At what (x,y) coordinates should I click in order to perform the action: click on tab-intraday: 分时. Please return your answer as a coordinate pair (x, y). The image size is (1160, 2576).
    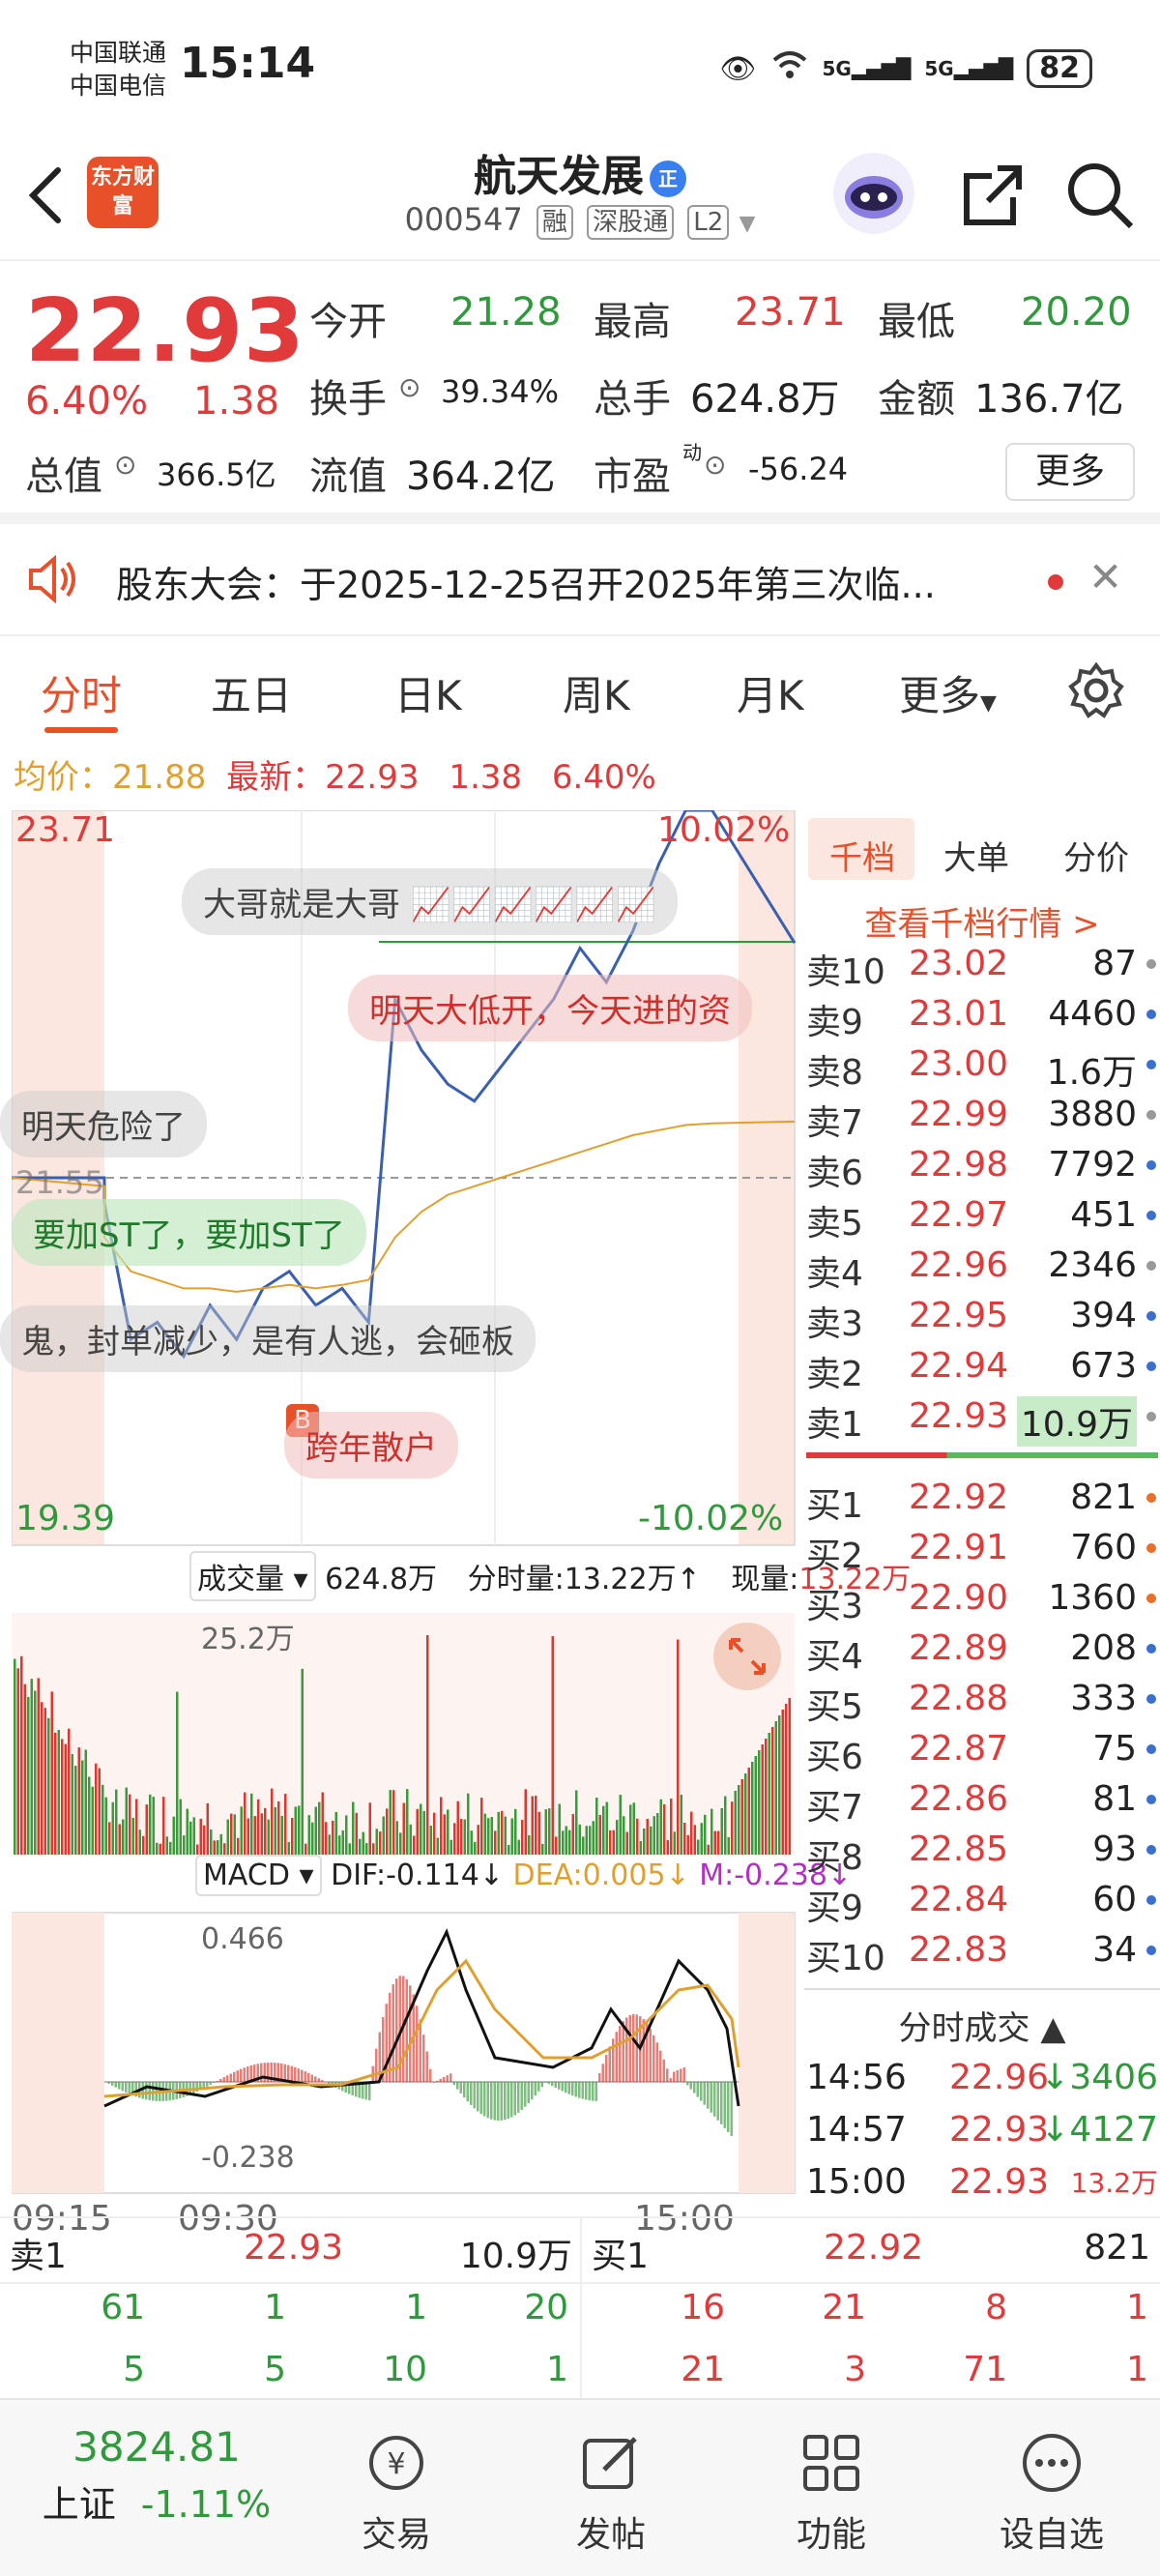
    Looking at the image, I should click on (81, 692).